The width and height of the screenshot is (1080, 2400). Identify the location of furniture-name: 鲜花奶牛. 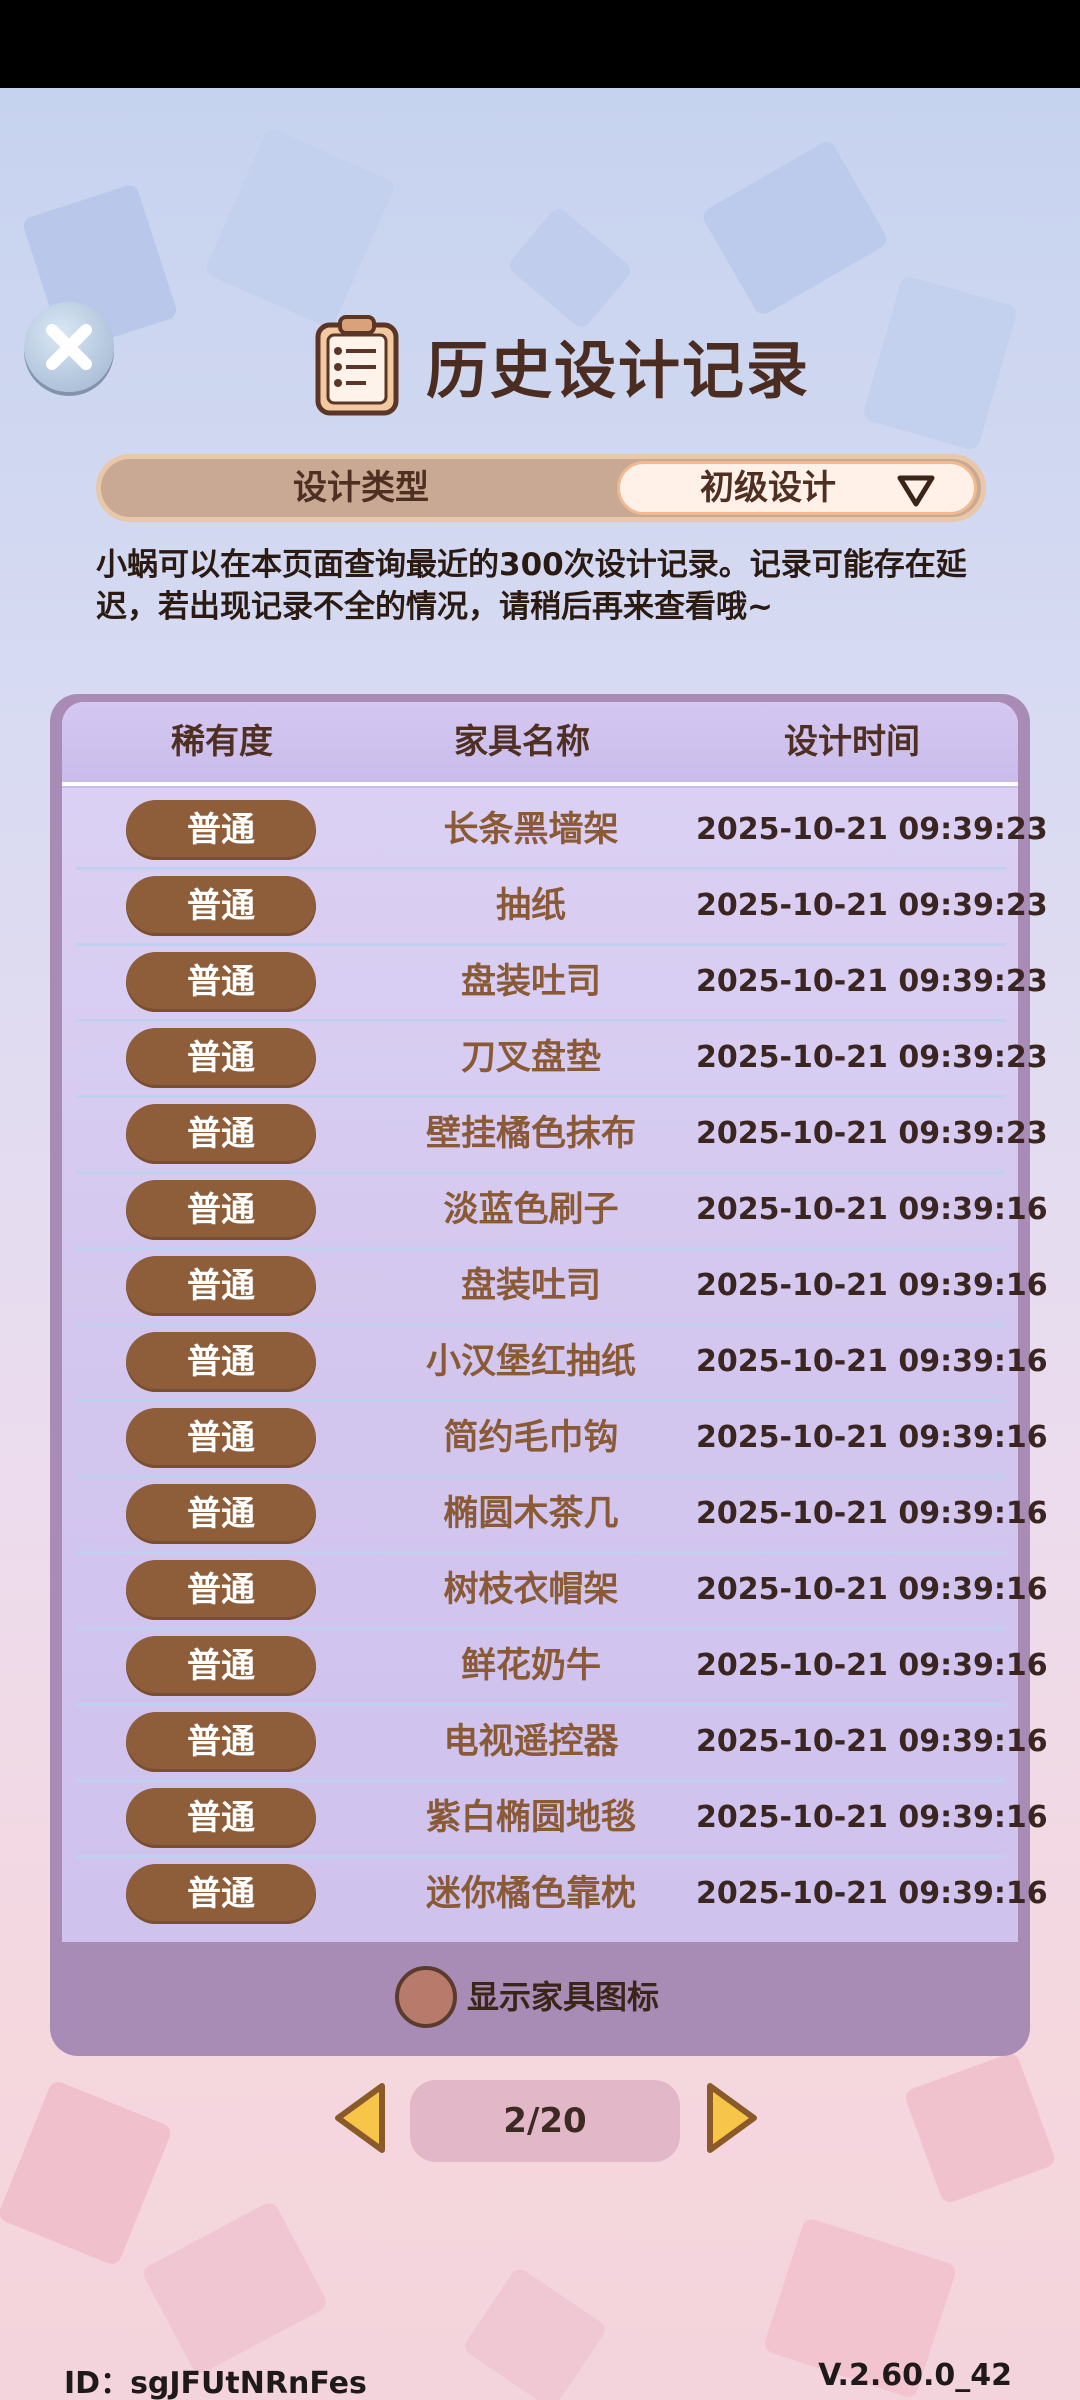
(530, 1666).